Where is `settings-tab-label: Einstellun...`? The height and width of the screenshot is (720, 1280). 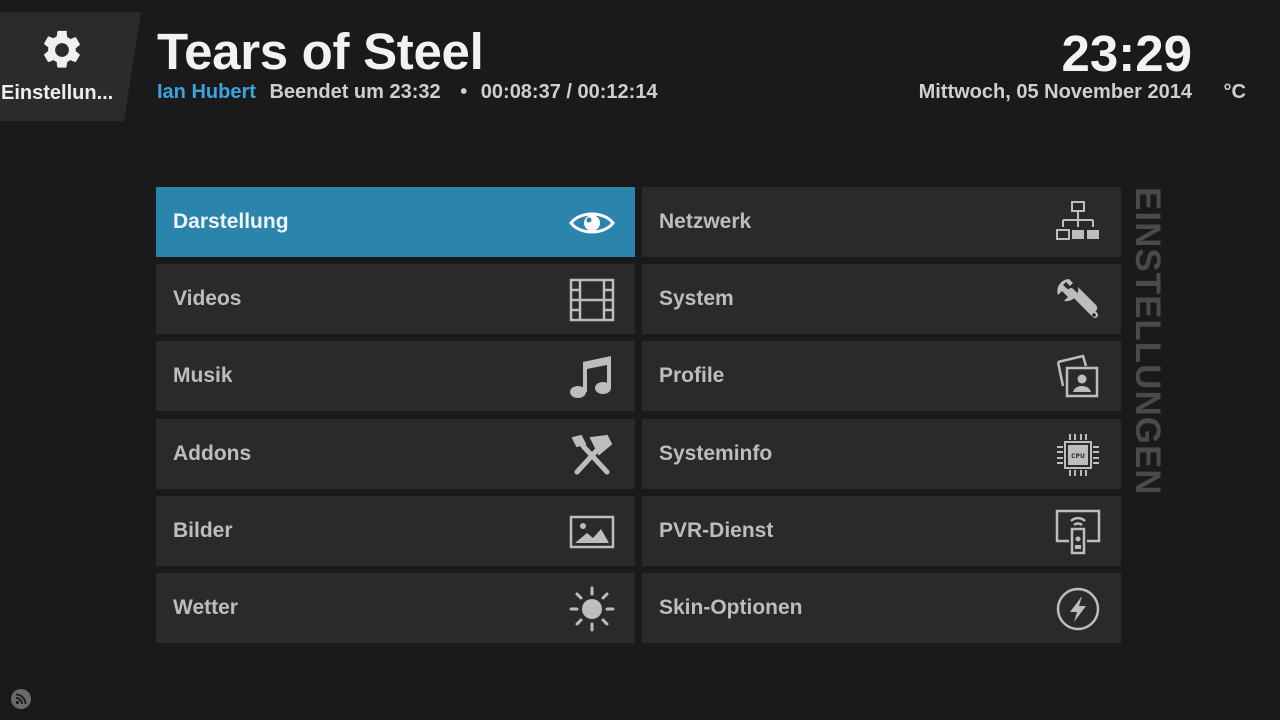 settings-tab-label: Einstellun... is located at coordinates (57, 93).